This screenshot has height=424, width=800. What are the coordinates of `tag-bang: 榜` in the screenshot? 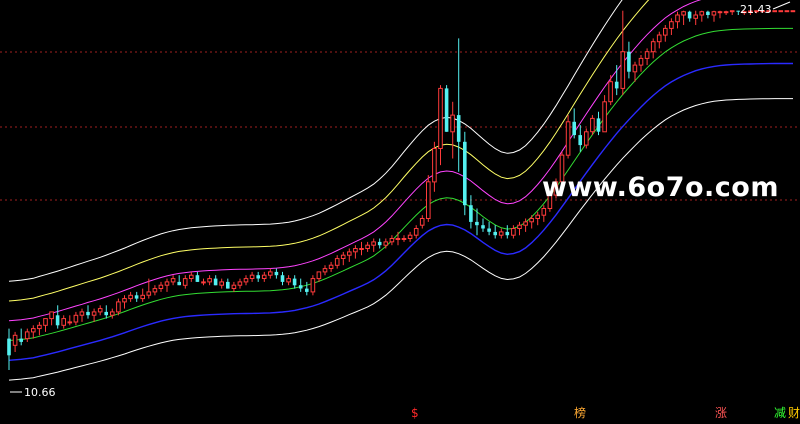 It's located at (580, 413).